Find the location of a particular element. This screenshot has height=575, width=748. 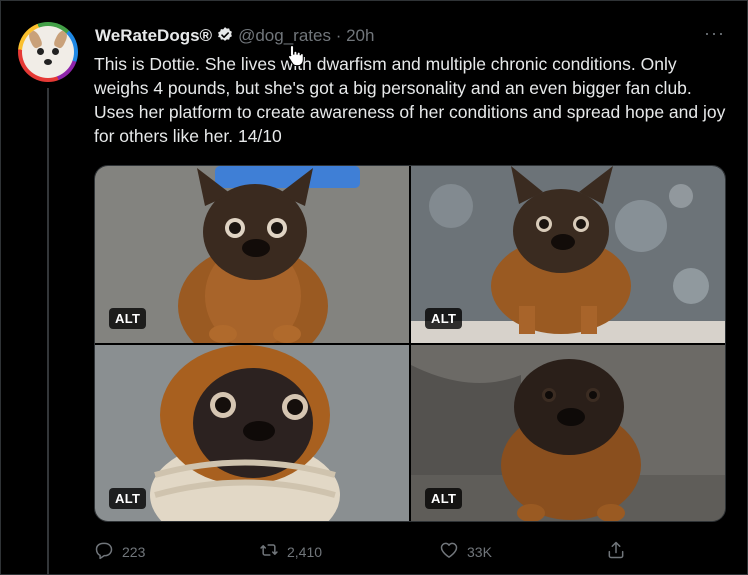

like-count: 33K is located at coordinates (479, 551).